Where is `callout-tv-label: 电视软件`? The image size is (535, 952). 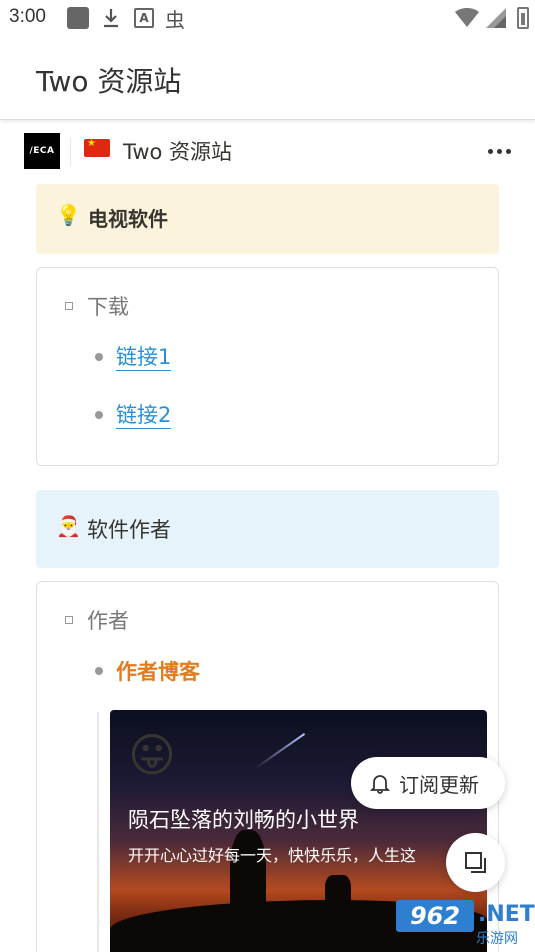
callout-tv-label: 电视软件 is located at coordinates (128, 219).